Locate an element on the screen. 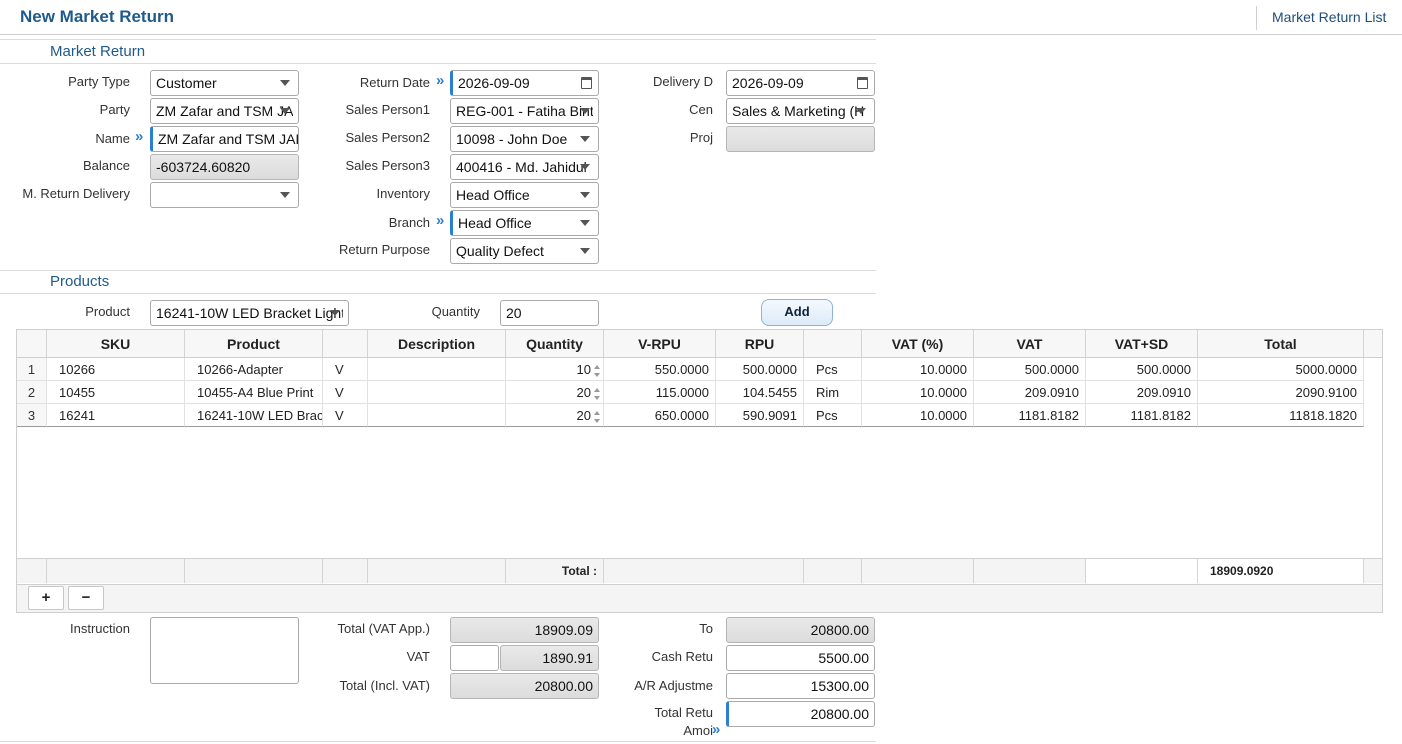 This screenshot has width=1402, height=744. grid-header-unit is located at coordinates (833, 344).